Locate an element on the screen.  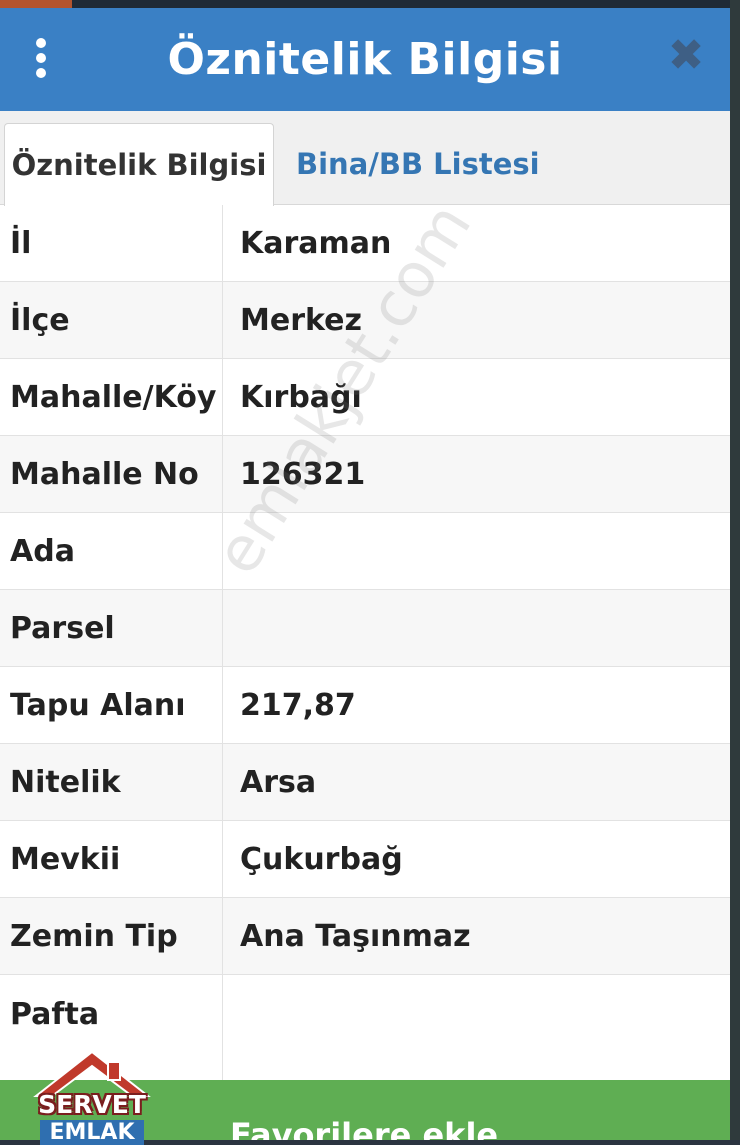
tab-bar: Öznitelik Bilgisi Bina/BB Listesi is located at coordinates (365, 158).